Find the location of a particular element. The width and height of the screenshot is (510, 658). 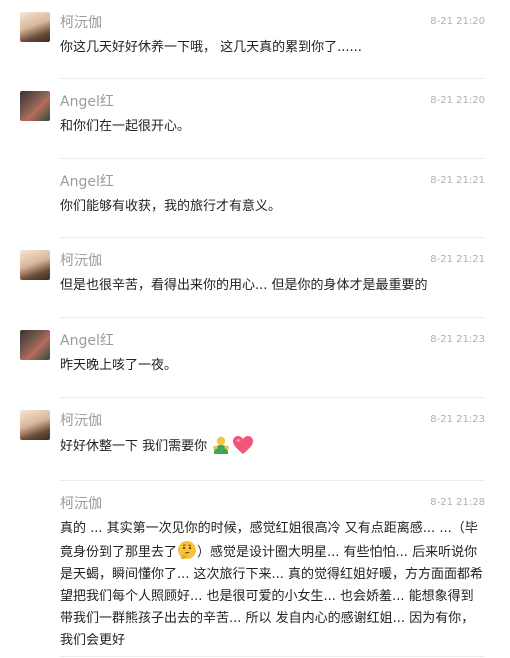

message-text: 昨天晚上咳了一夜。 is located at coordinates (119, 365).